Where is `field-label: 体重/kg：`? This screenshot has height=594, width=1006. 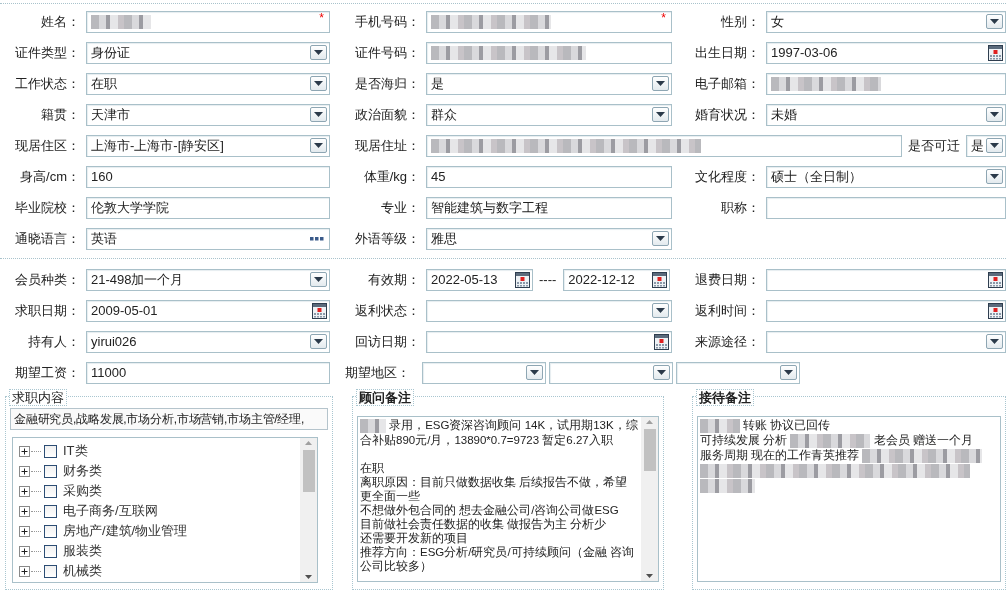 field-label: 体重/kg： is located at coordinates (391, 176).